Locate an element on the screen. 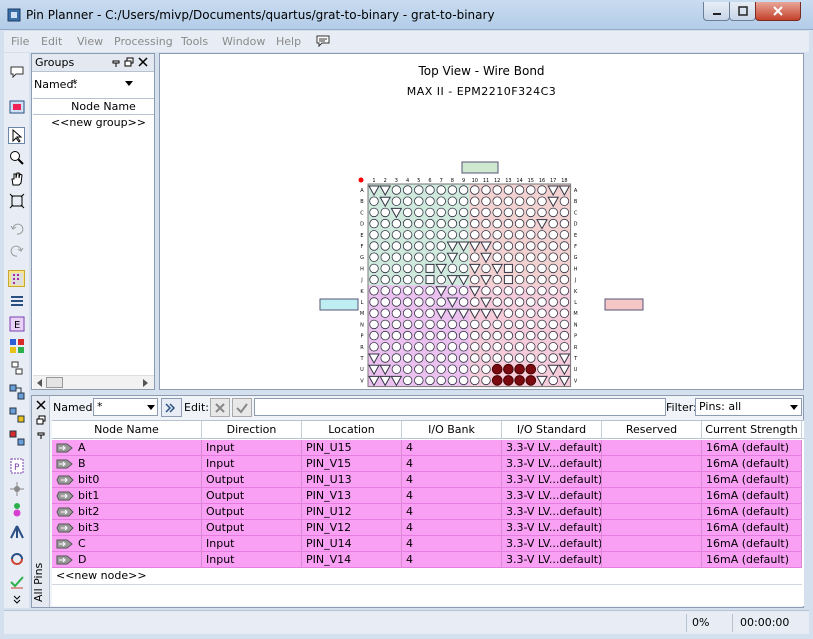 The image size is (813, 639). check-io-button is located at coordinates (16, 581).